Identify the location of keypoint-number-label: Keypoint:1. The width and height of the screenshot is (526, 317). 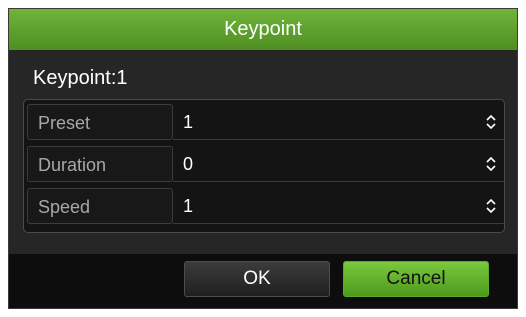
(80, 78).